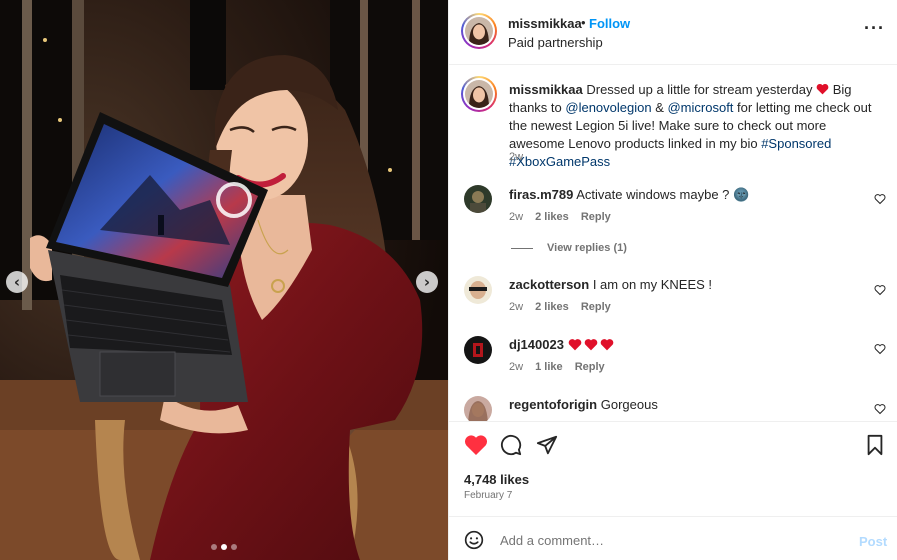 This screenshot has height=560, width=897. What do you see at coordinates (479, 31) in the screenshot?
I see `author-avatar` at bounding box center [479, 31].